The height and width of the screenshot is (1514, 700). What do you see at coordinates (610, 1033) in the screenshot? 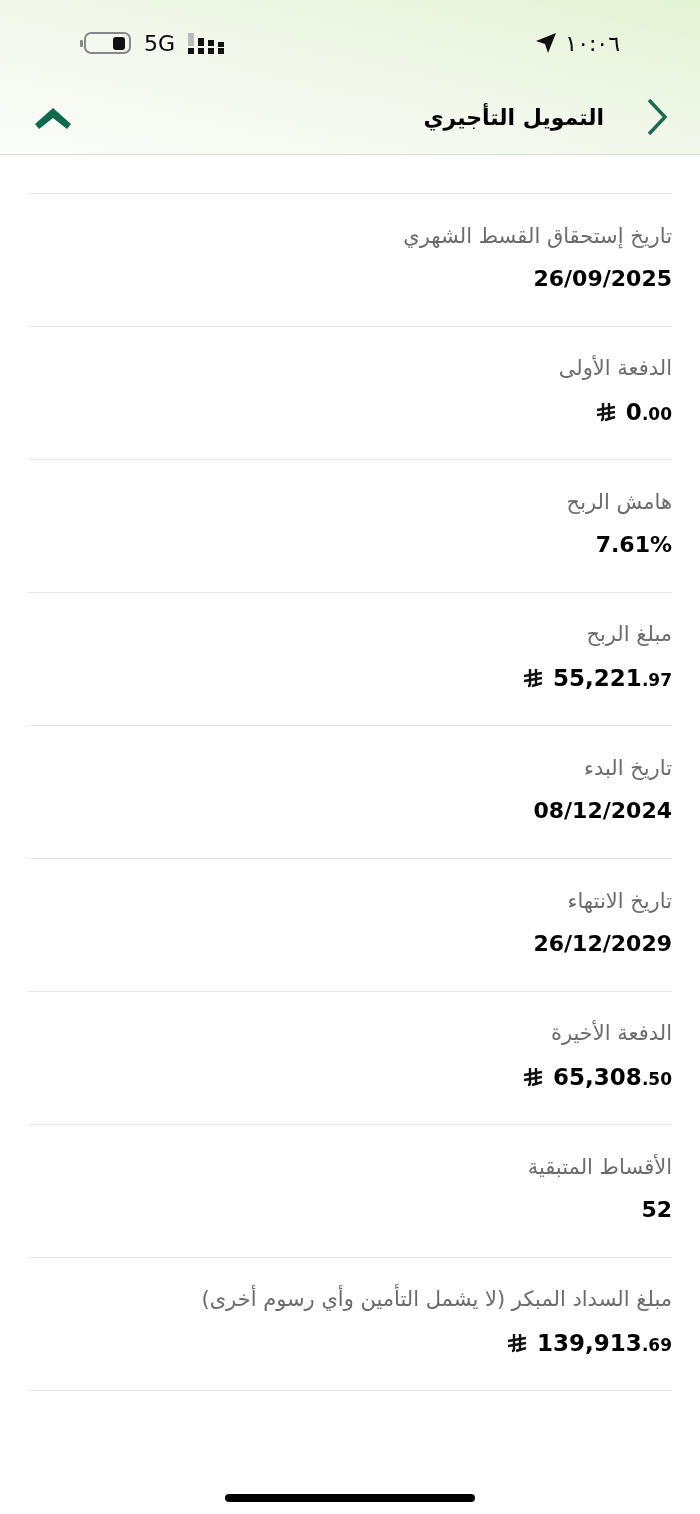
I see `field-label: الدفعة الأخيرة` at bounding box center [610, 1033].